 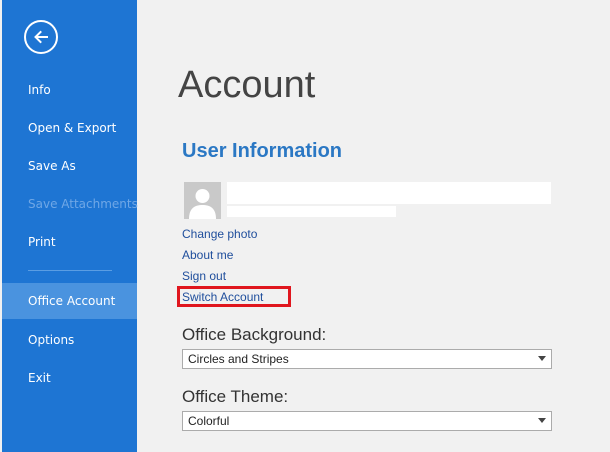 I want to click on nav-item-exit: Exit, so click(x=69, y=378).